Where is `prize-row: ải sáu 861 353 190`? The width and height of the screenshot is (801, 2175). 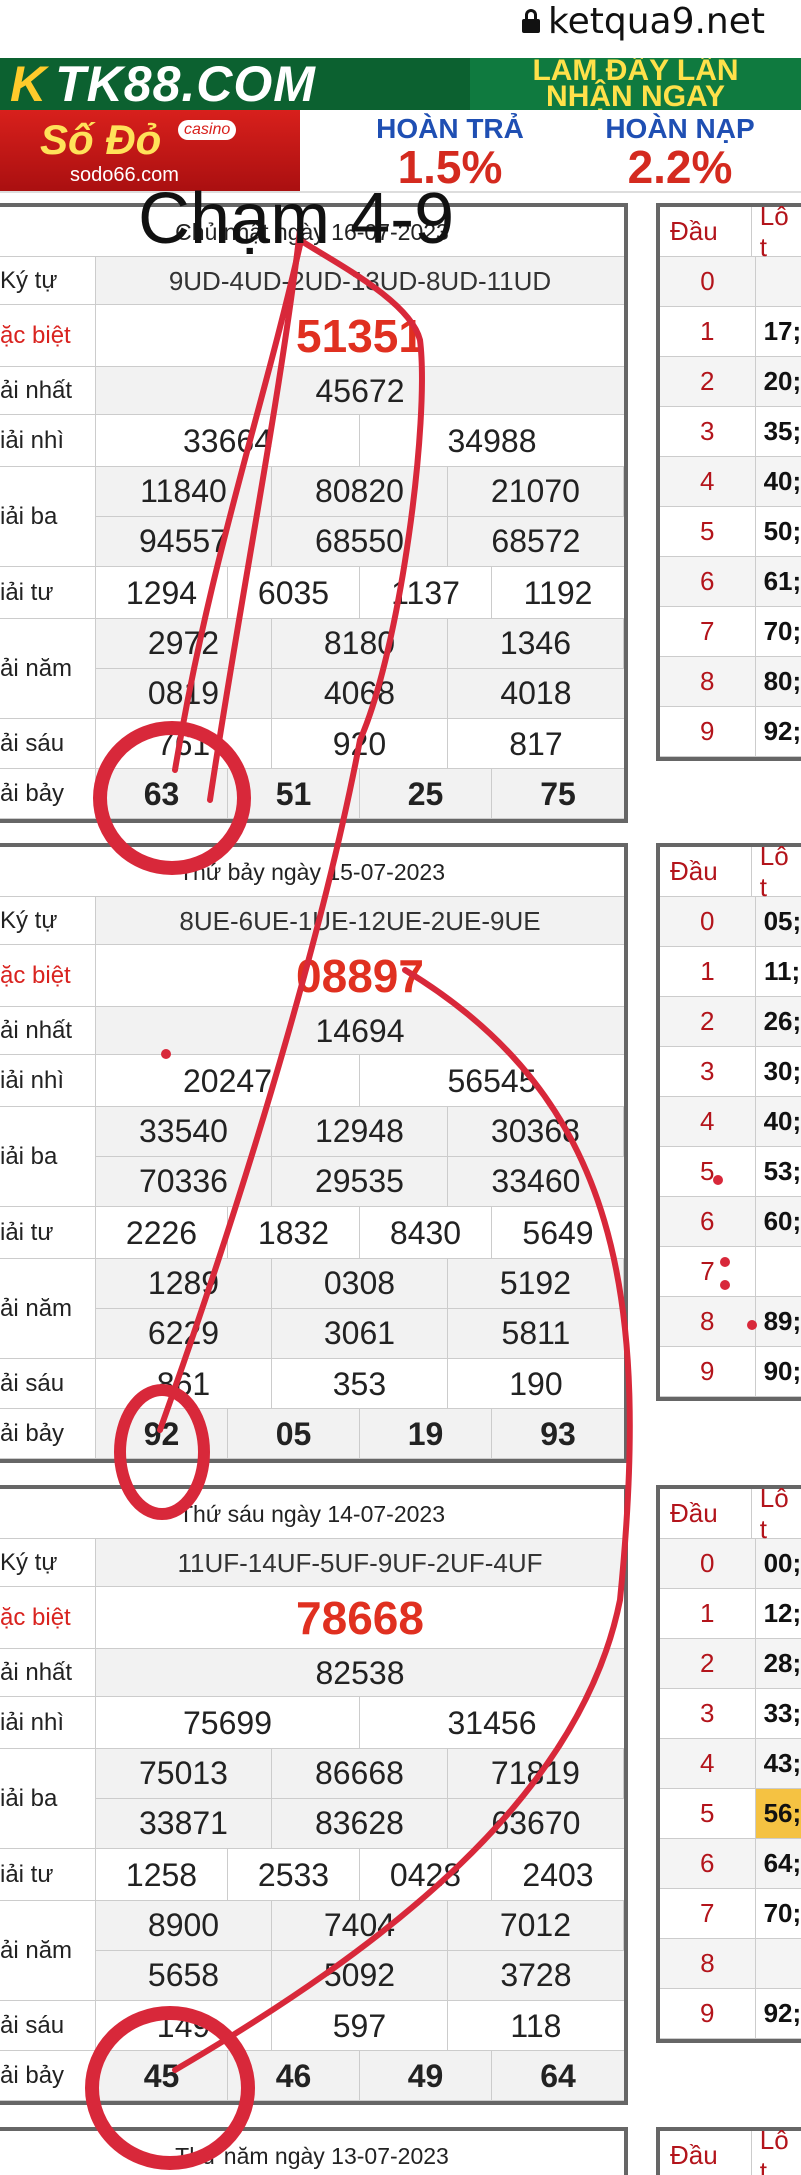 prize-row: ải sáu 861 353 190 is located at coordinates (312, 1384).